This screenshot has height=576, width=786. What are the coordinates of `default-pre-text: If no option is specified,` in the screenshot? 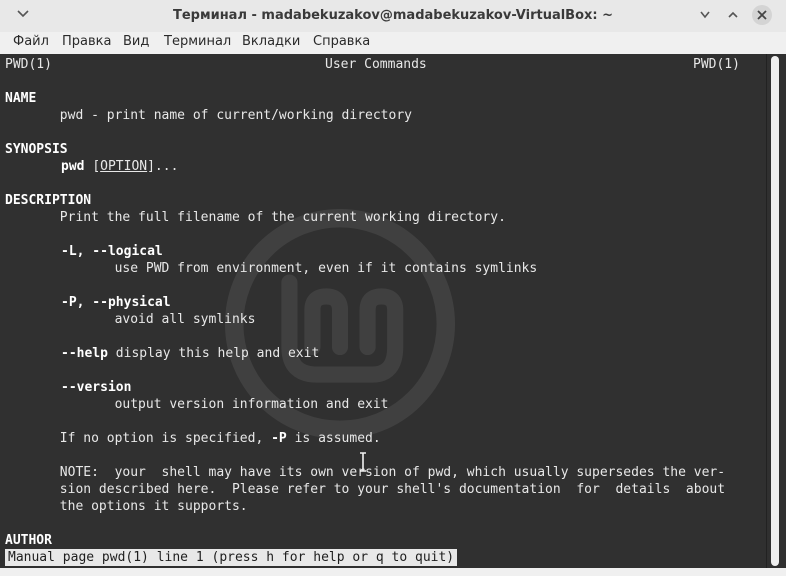 It's located at (138, 438).